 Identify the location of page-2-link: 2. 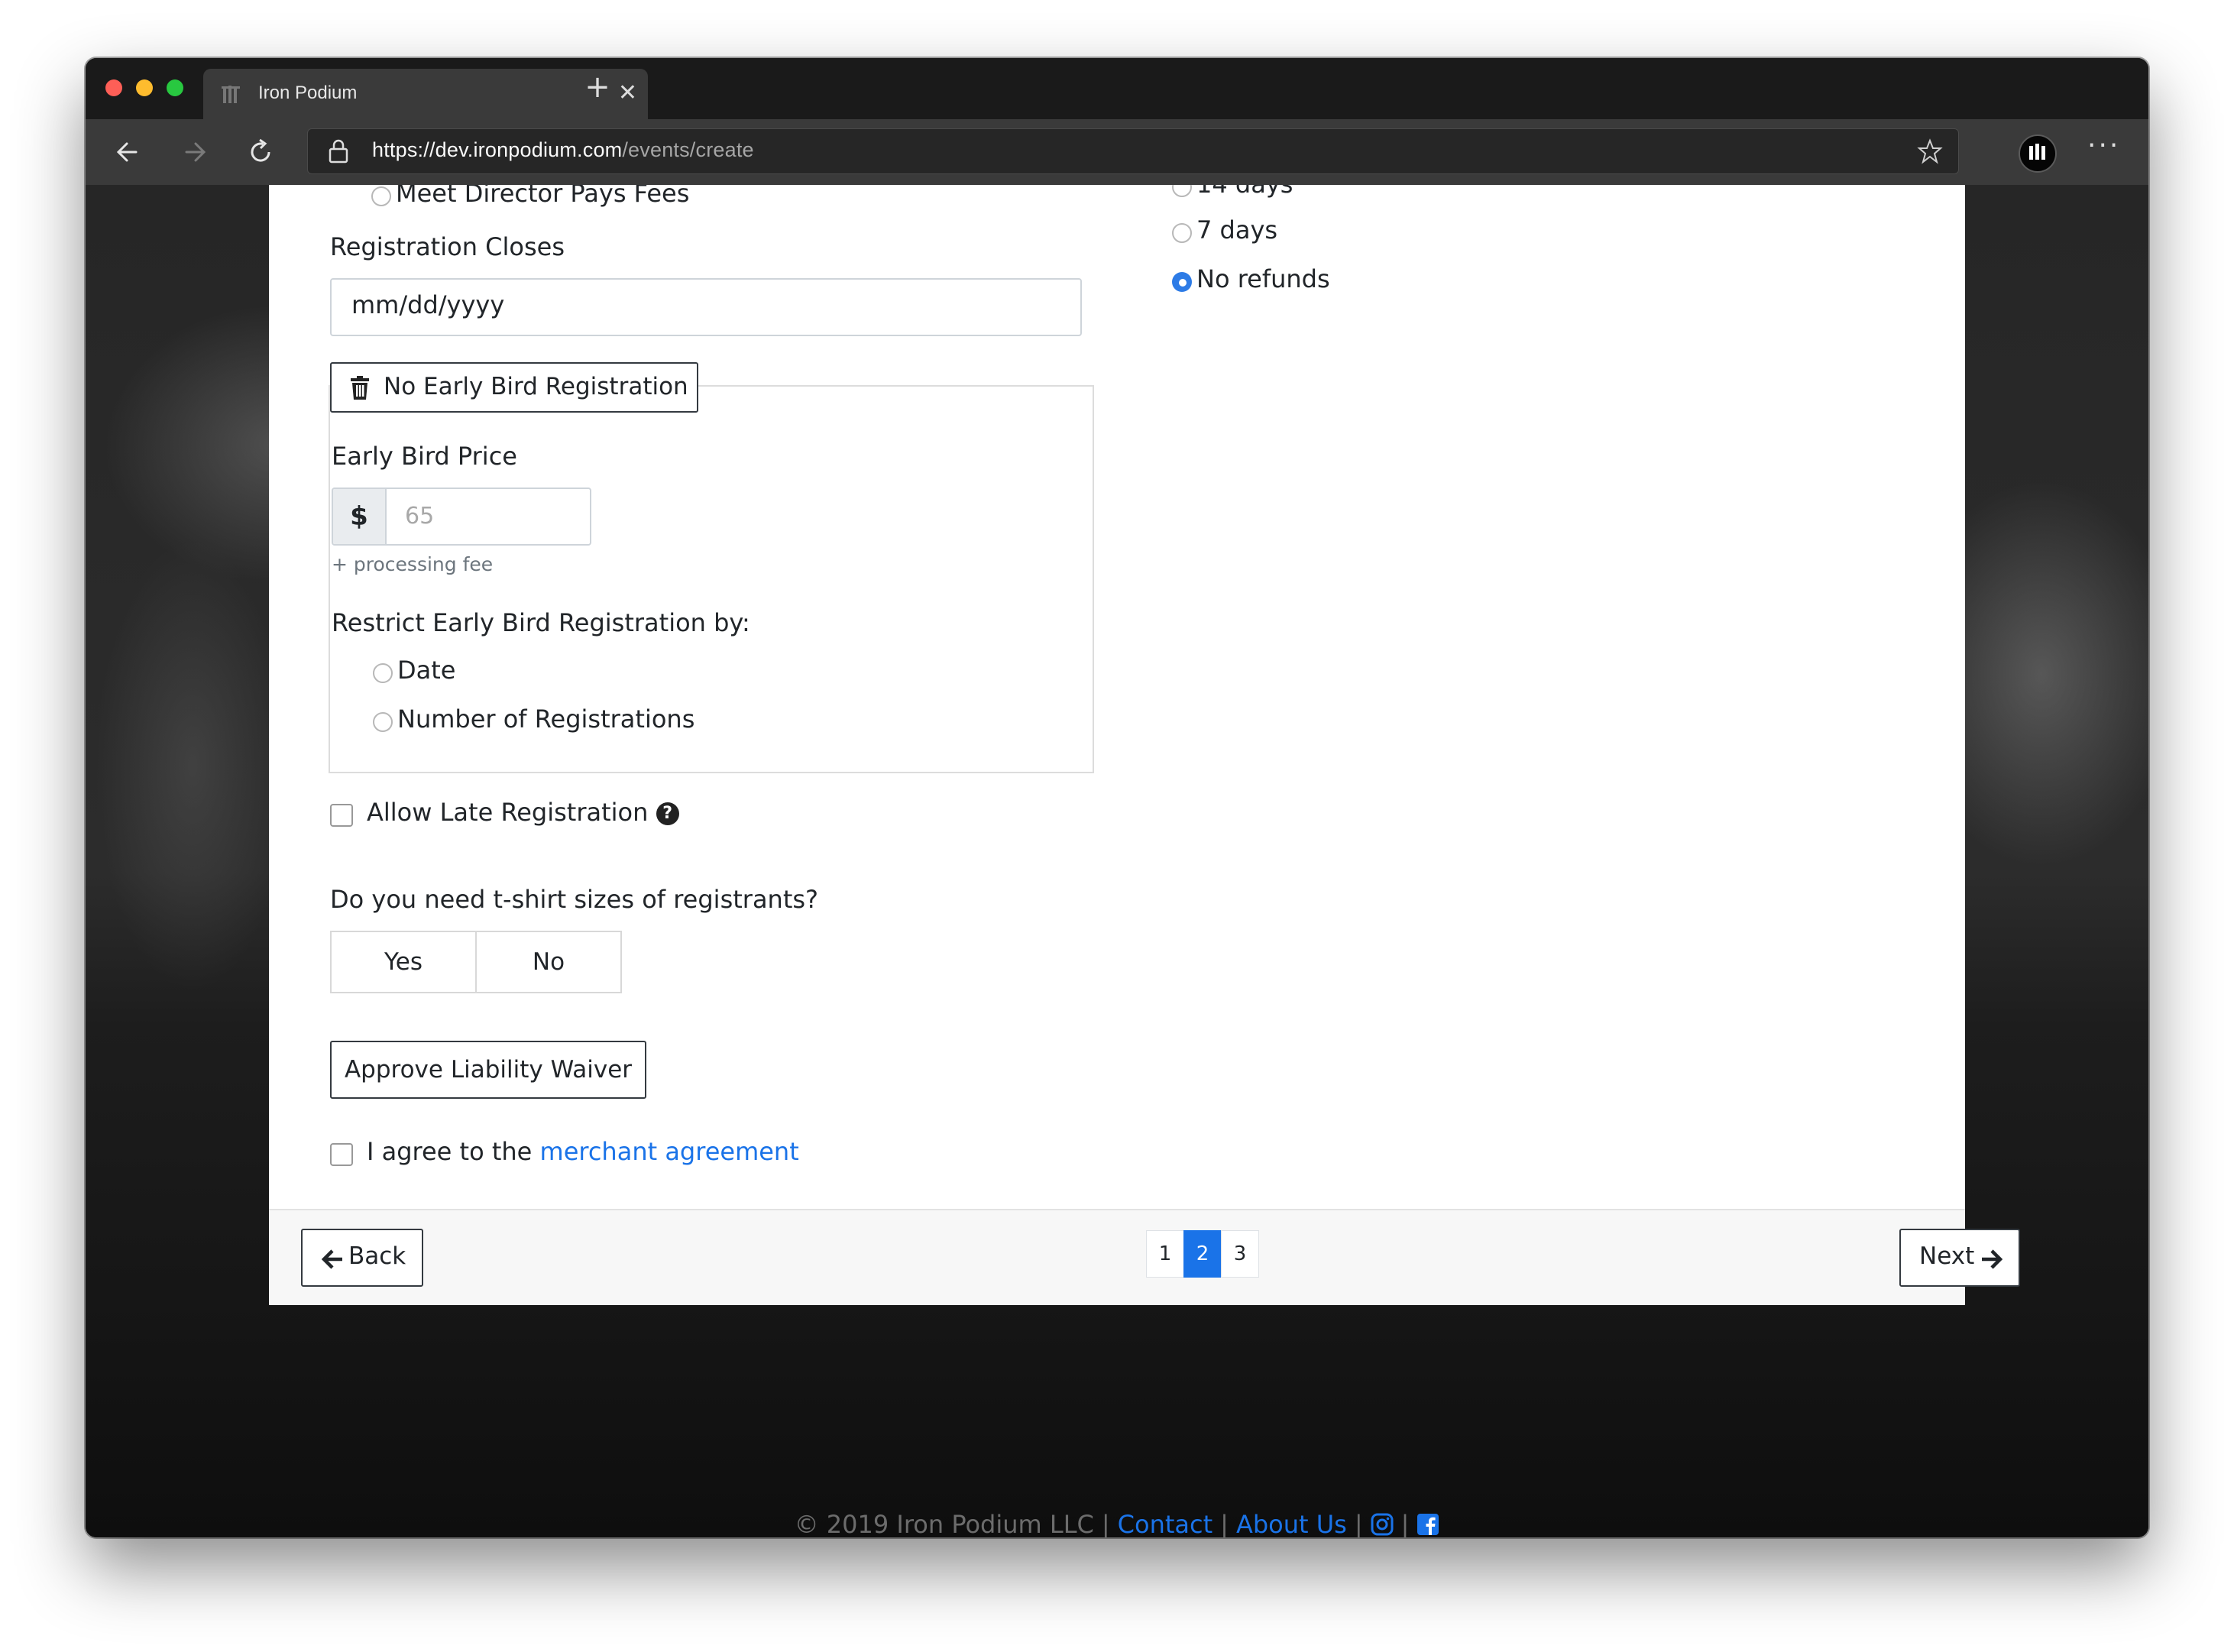
(1202, 1254).